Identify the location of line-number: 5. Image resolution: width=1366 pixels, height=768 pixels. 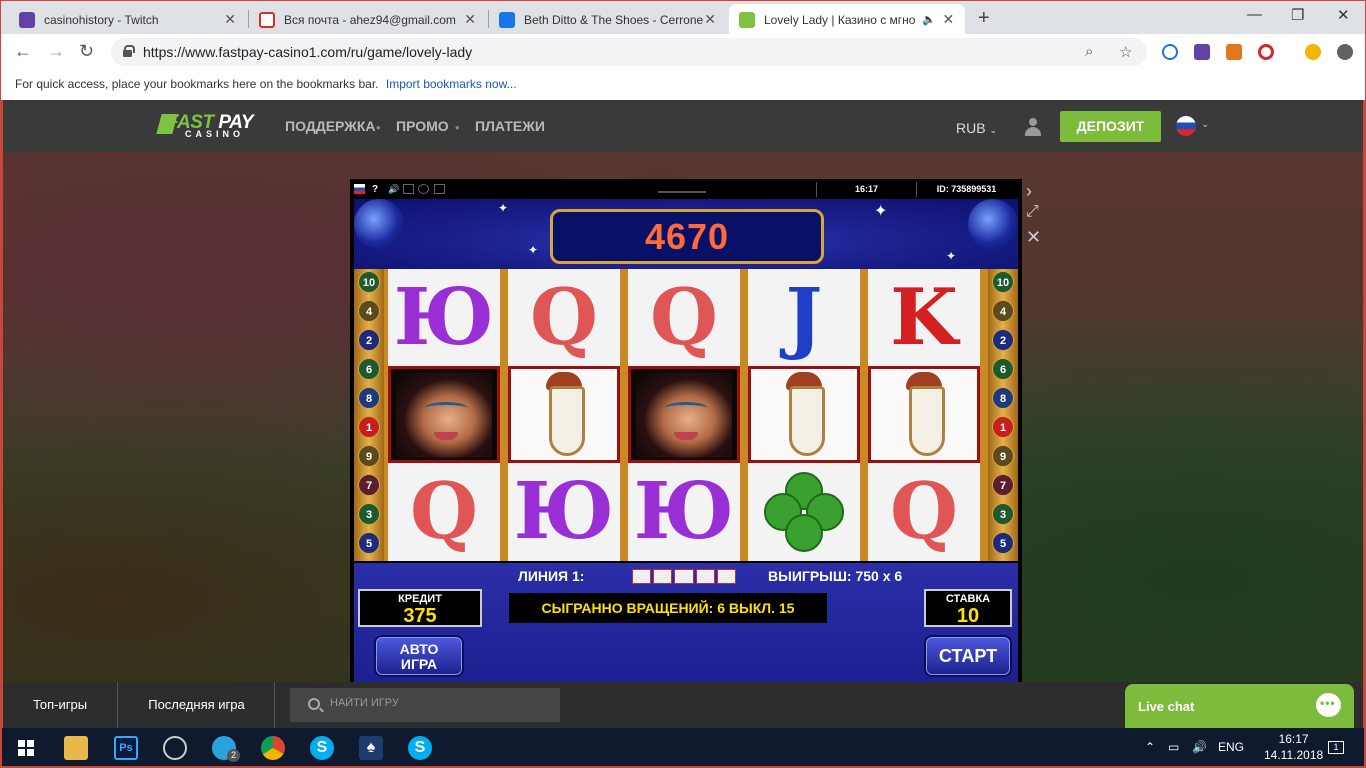
(369, 543).